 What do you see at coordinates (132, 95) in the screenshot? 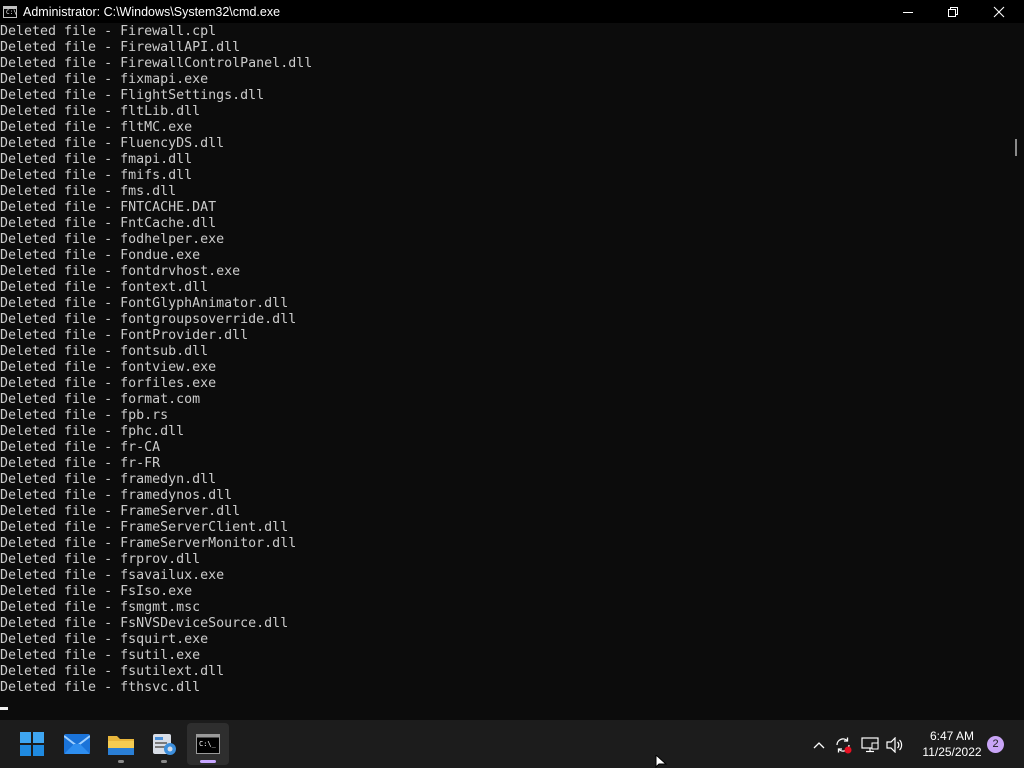
I see `console-line: Deleted file - FlightSettings.dll` at bounding box center [132, 95].